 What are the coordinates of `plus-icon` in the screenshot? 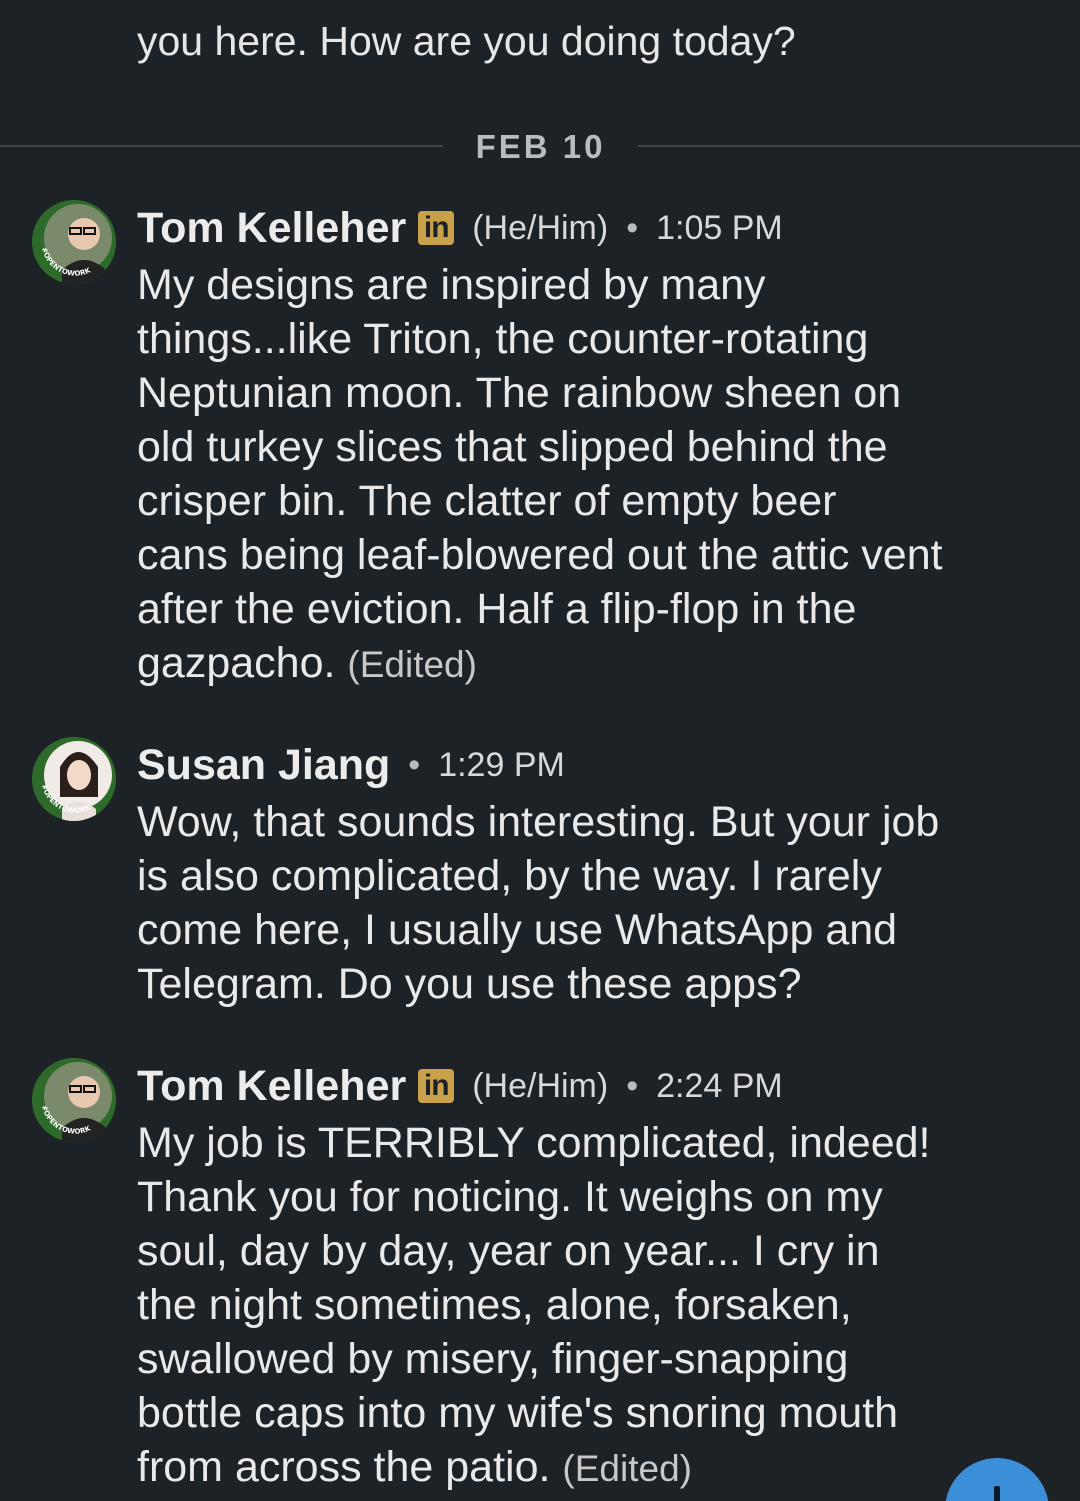 It's located at (997, 1493).